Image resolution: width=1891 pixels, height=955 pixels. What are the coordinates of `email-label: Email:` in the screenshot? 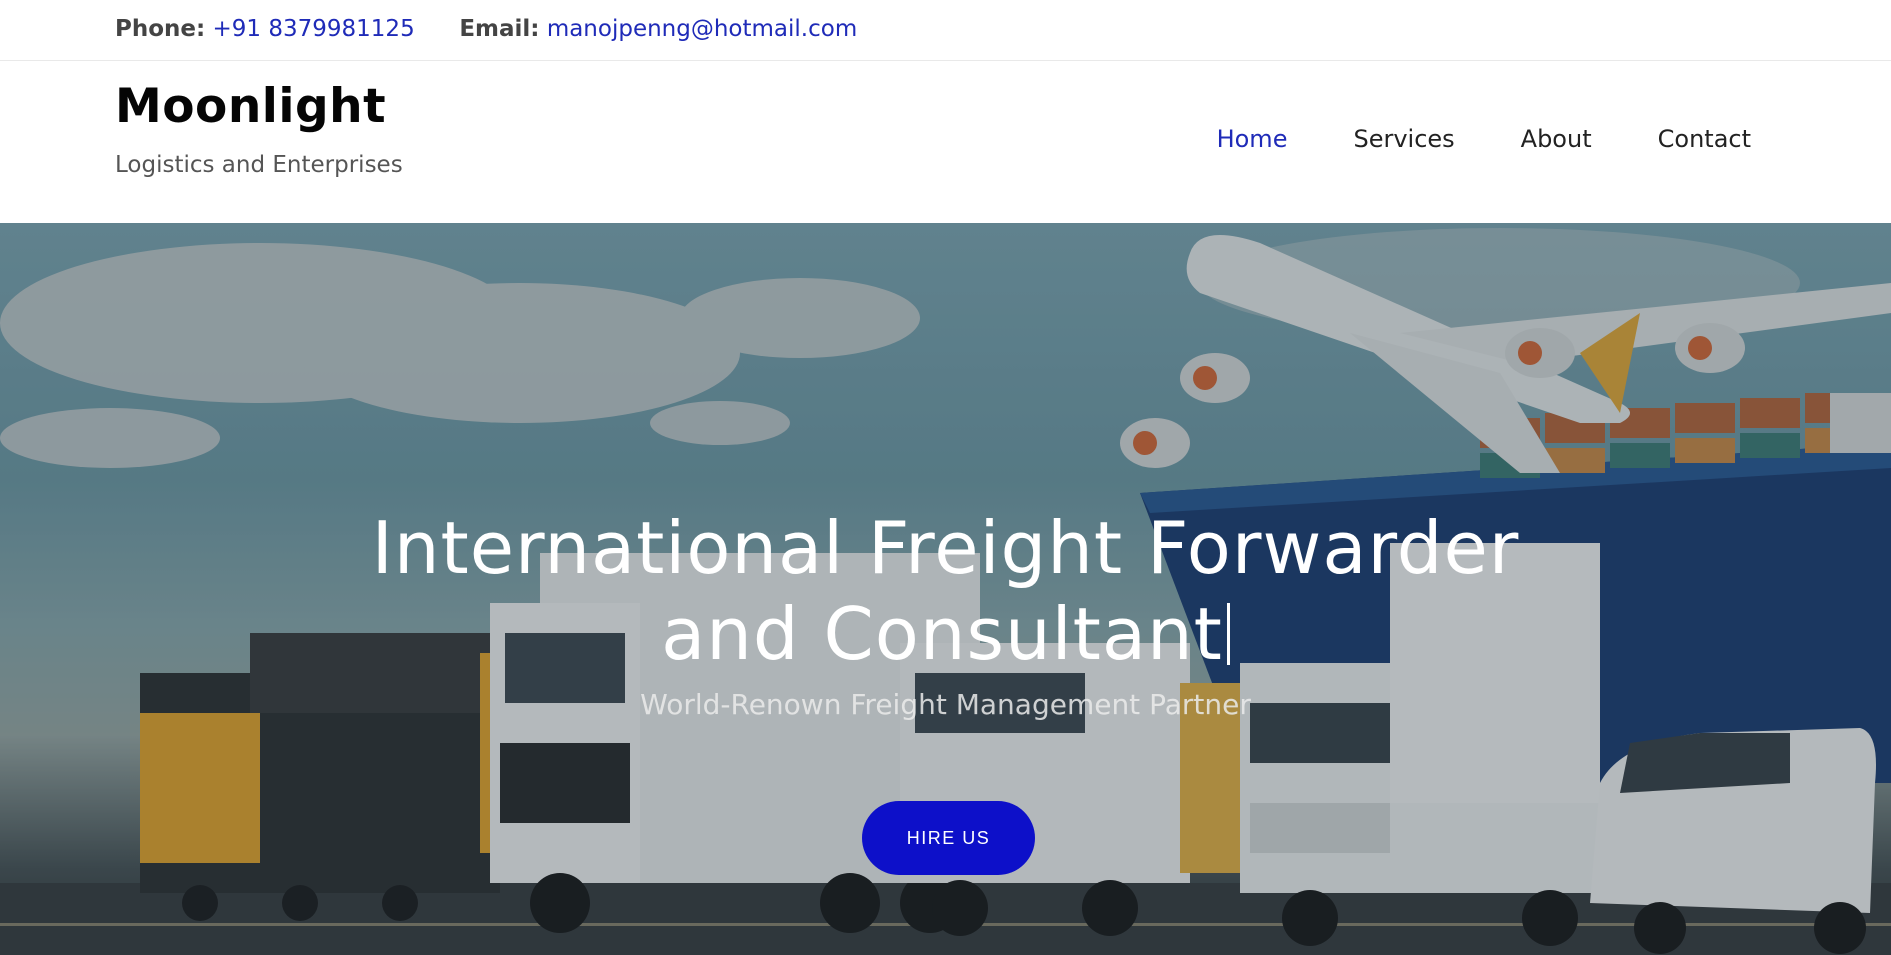 It's located at (499, 29).